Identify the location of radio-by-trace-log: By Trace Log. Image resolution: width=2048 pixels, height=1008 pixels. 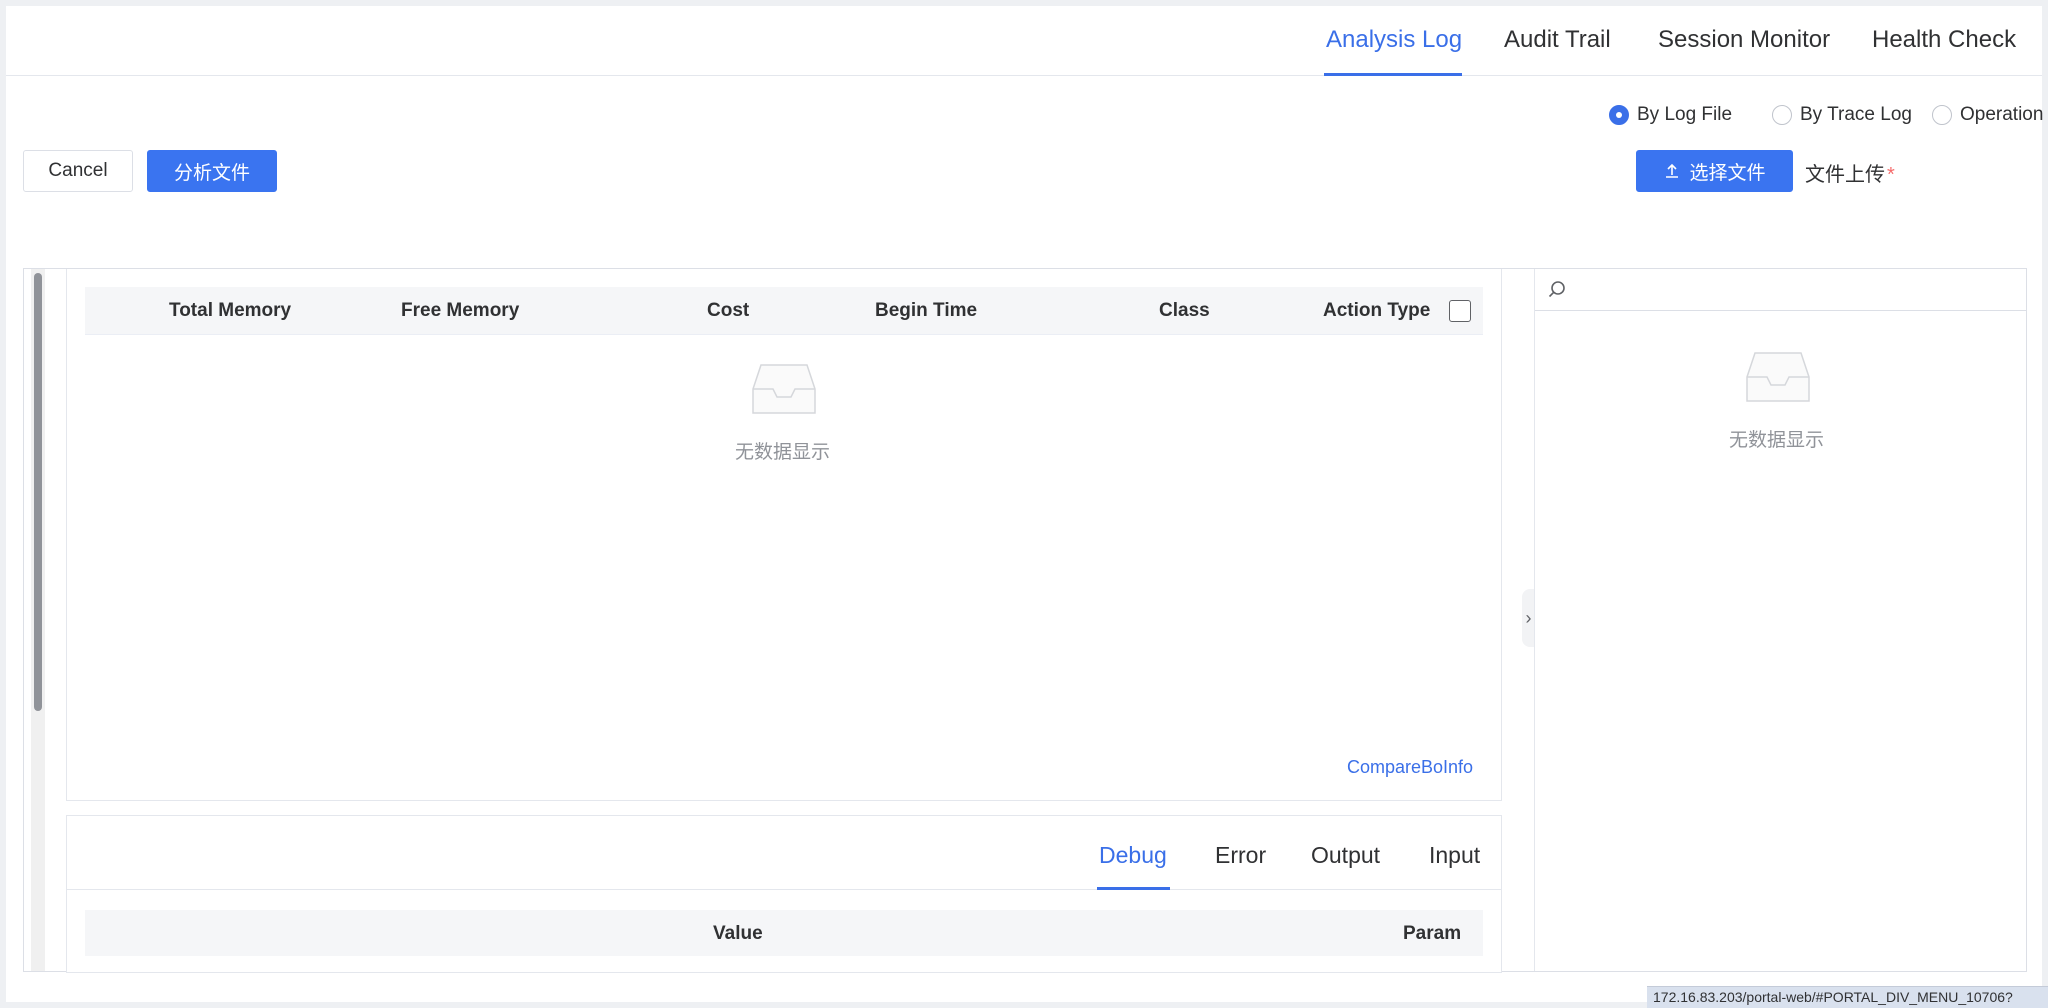
(1842, 115).